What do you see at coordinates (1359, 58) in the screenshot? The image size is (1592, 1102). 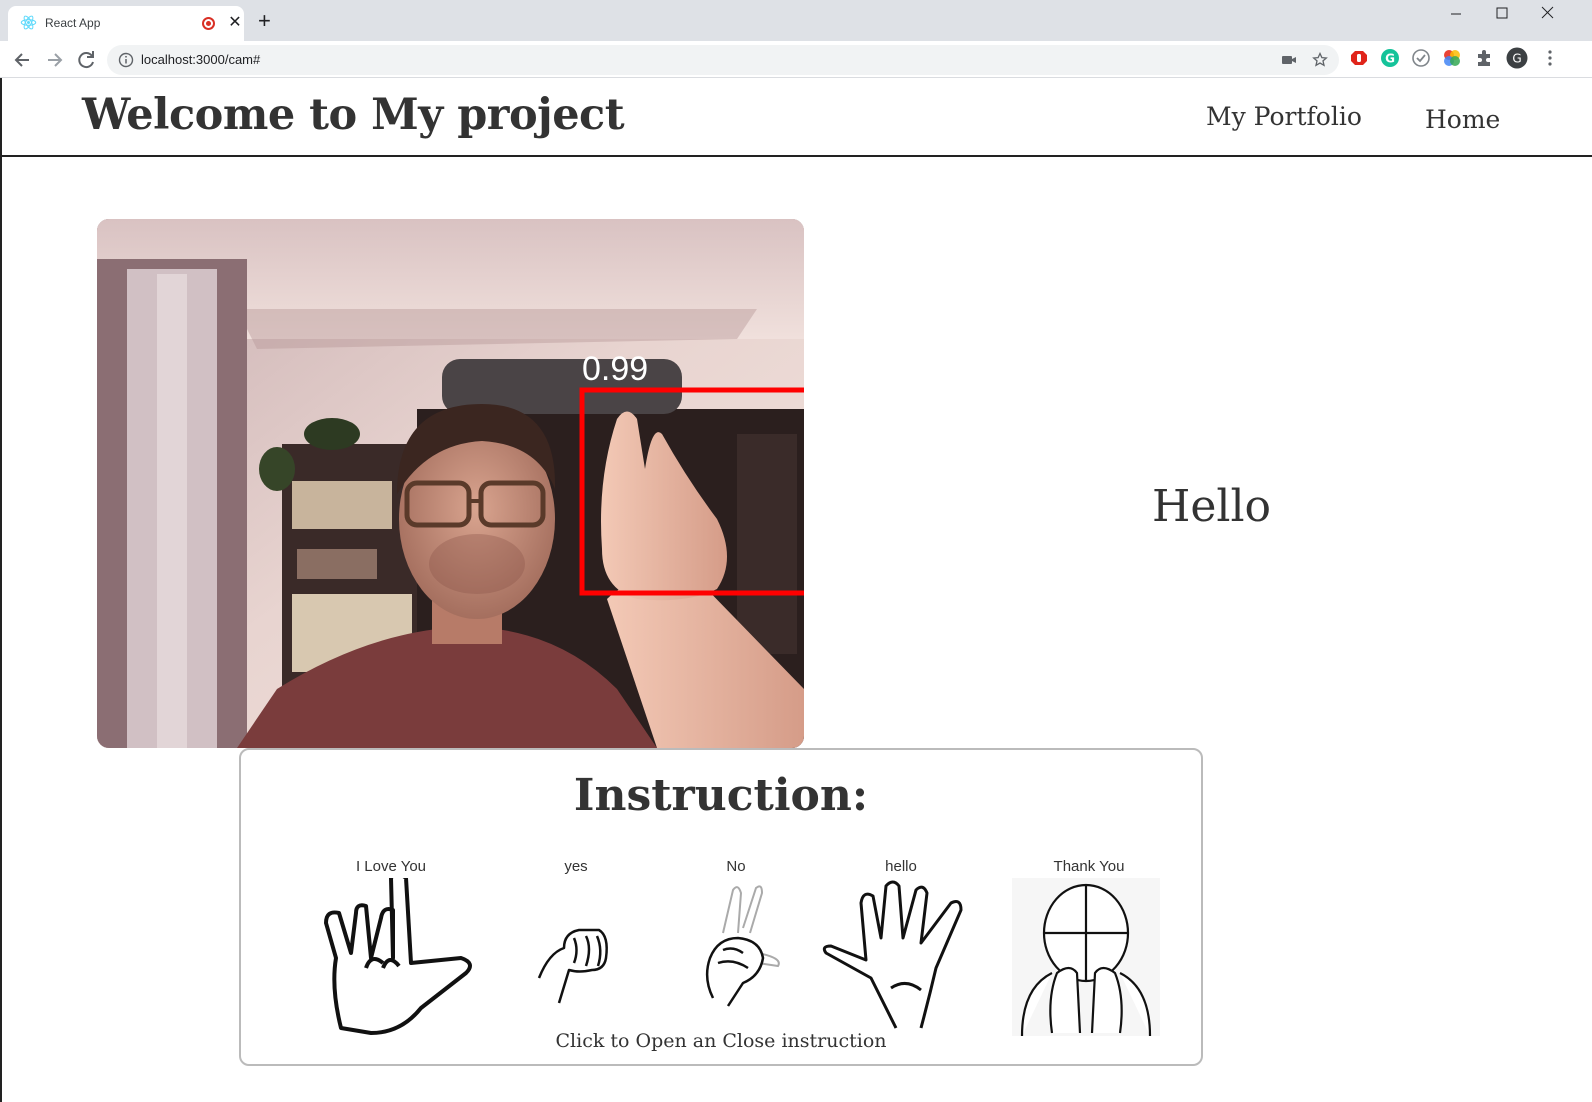 I see `stop-hand-extension-icon` at bounding box center [1359, 58].